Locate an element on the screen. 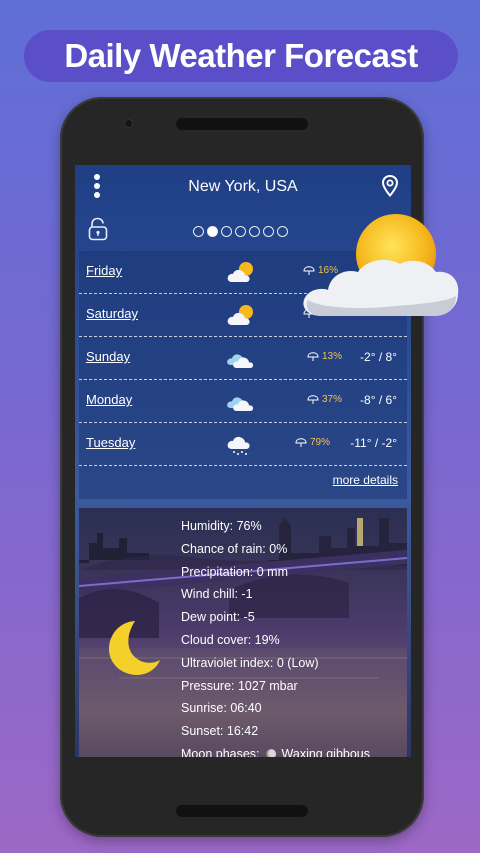 The height and width of the screenshot is (853, 480). day-name: Monday is located at coordinates (109, 399).